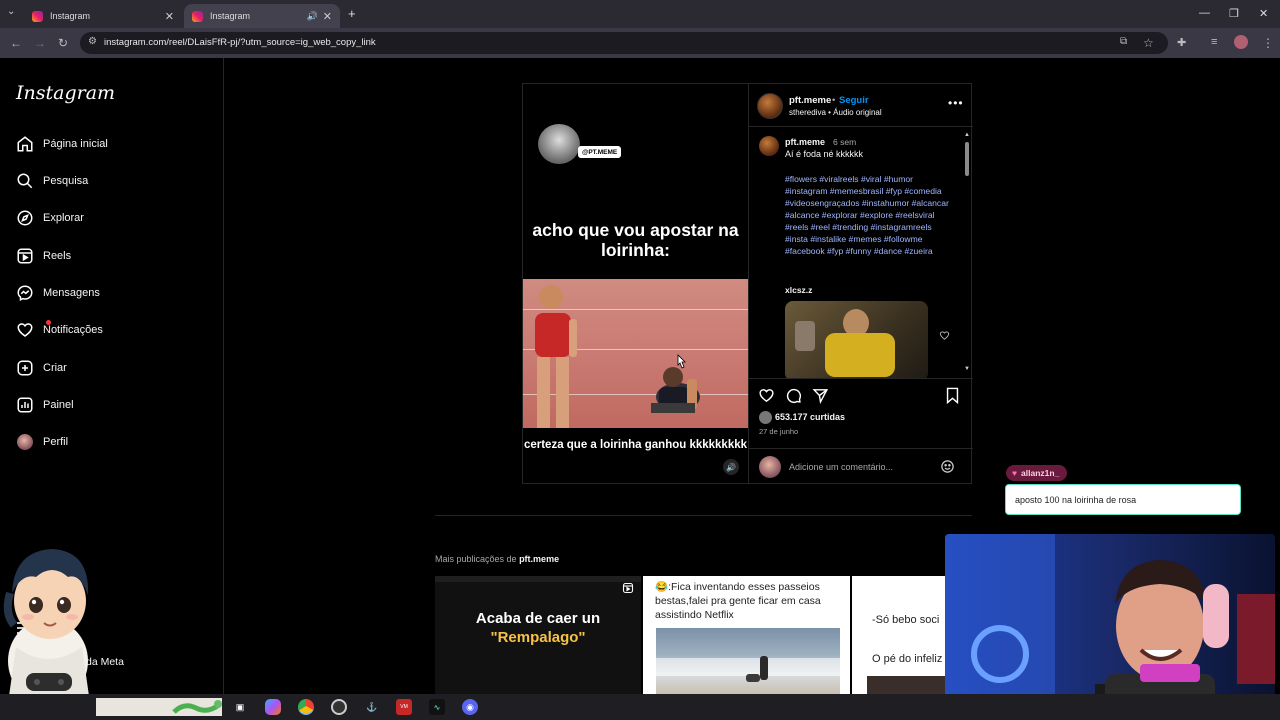 This screenshot has width=1280, height=720. I want to click on new-tab-button: +, so click(352, 13).